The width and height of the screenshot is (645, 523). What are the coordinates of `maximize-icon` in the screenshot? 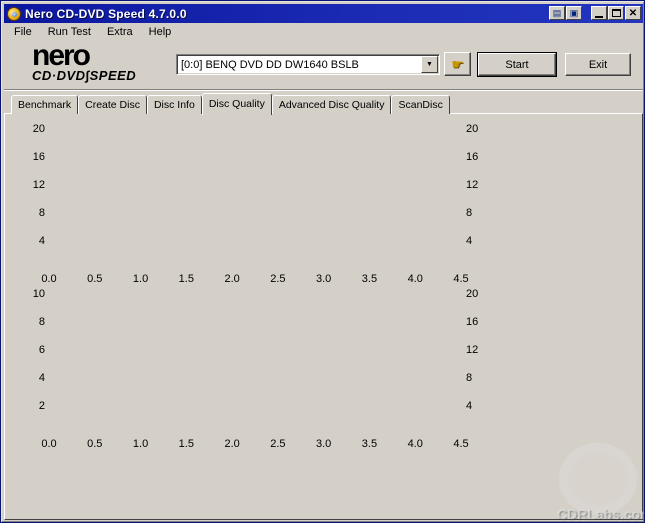 It's located at (616, 13).